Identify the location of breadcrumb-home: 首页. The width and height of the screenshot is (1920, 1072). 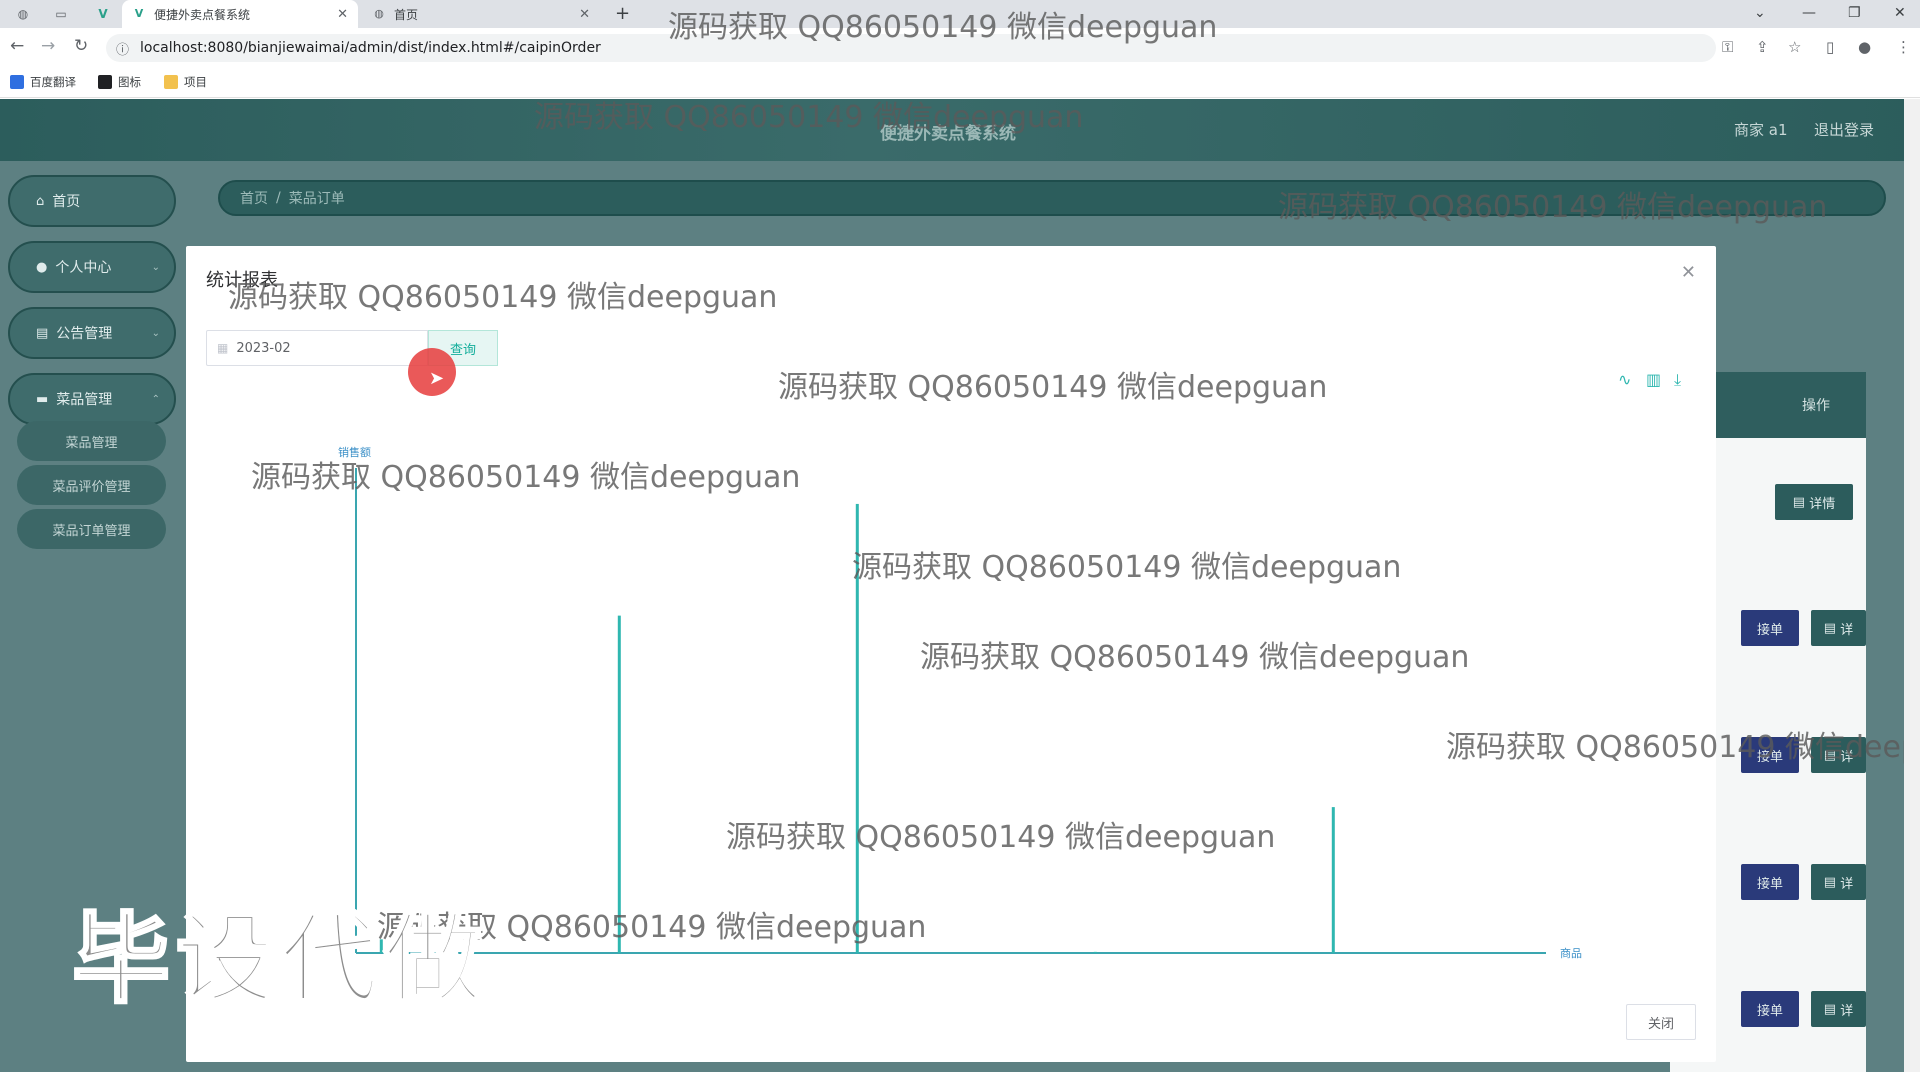
(254, 198).